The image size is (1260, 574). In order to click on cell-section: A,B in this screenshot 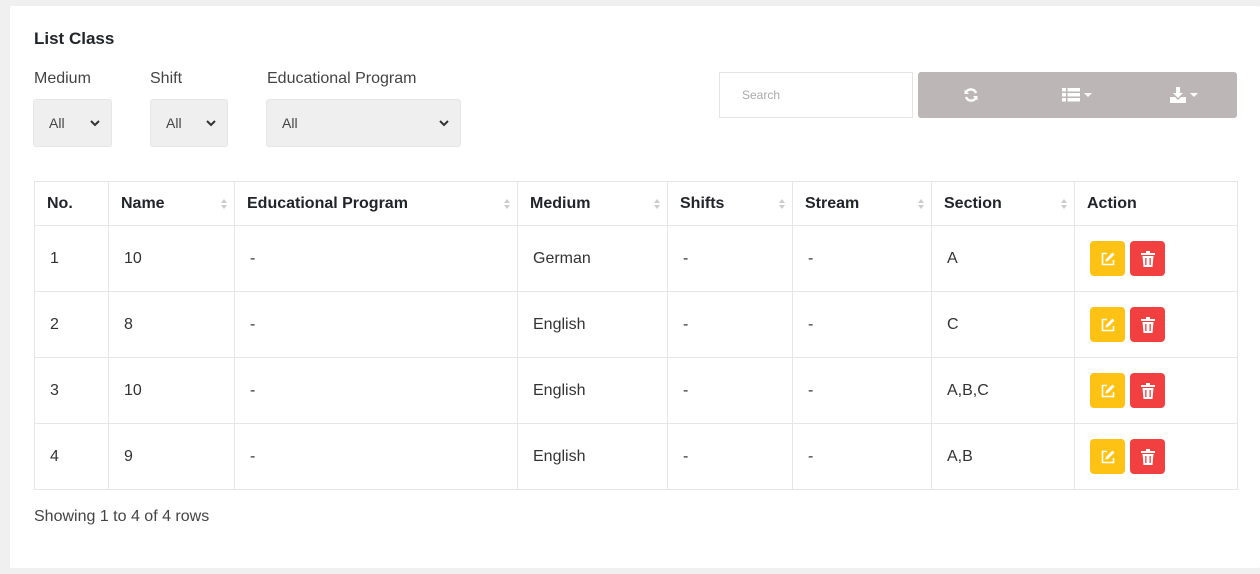, I will do `click(1003, 456)`.